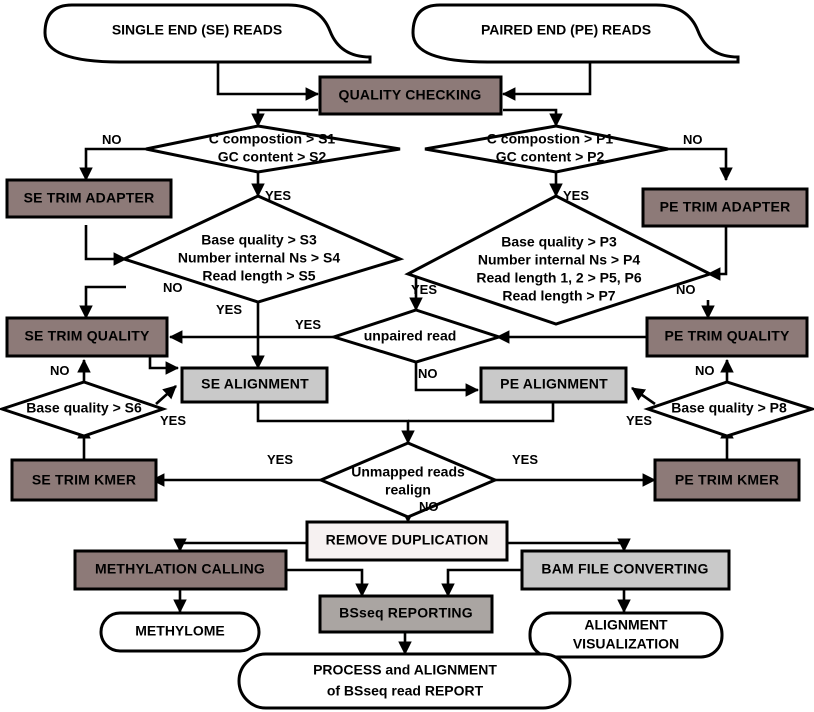 Image resolution: width=814 pixels, height=712 pixels. I want to click on node-remove-duplication: REMOVE DUPLICATION, so click(407, 541).